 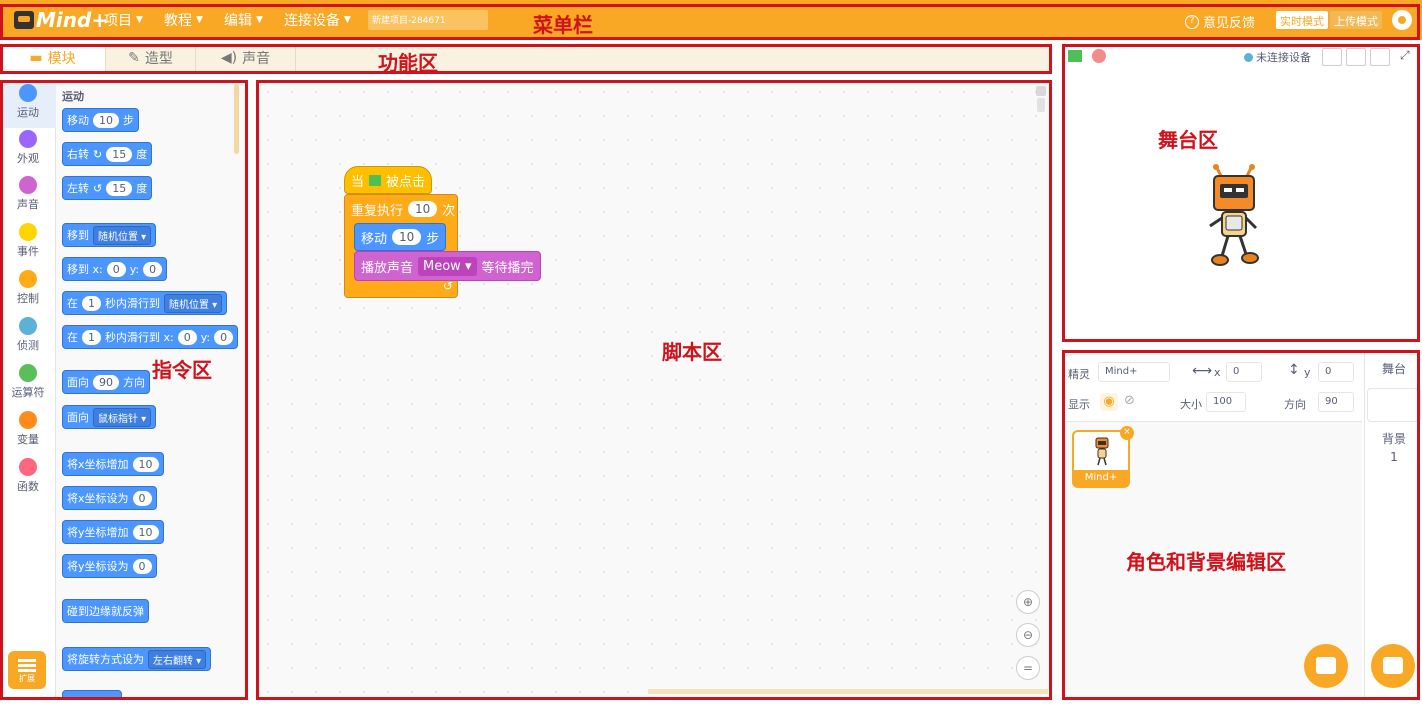 What do you see at coordinates (28, 151) in the screenshot?
I see `category-looks: 外观` at bounding box center [28, 151].